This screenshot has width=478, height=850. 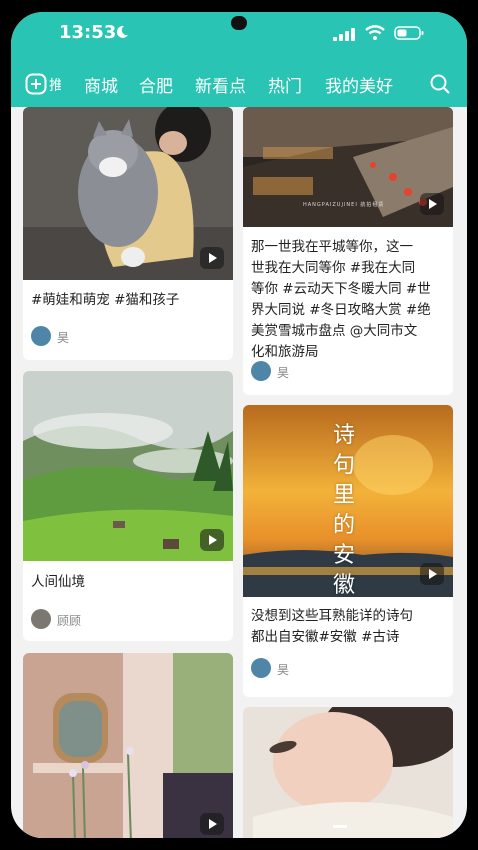 I want to click on baby-photo-image, so click(x=348, y=772).